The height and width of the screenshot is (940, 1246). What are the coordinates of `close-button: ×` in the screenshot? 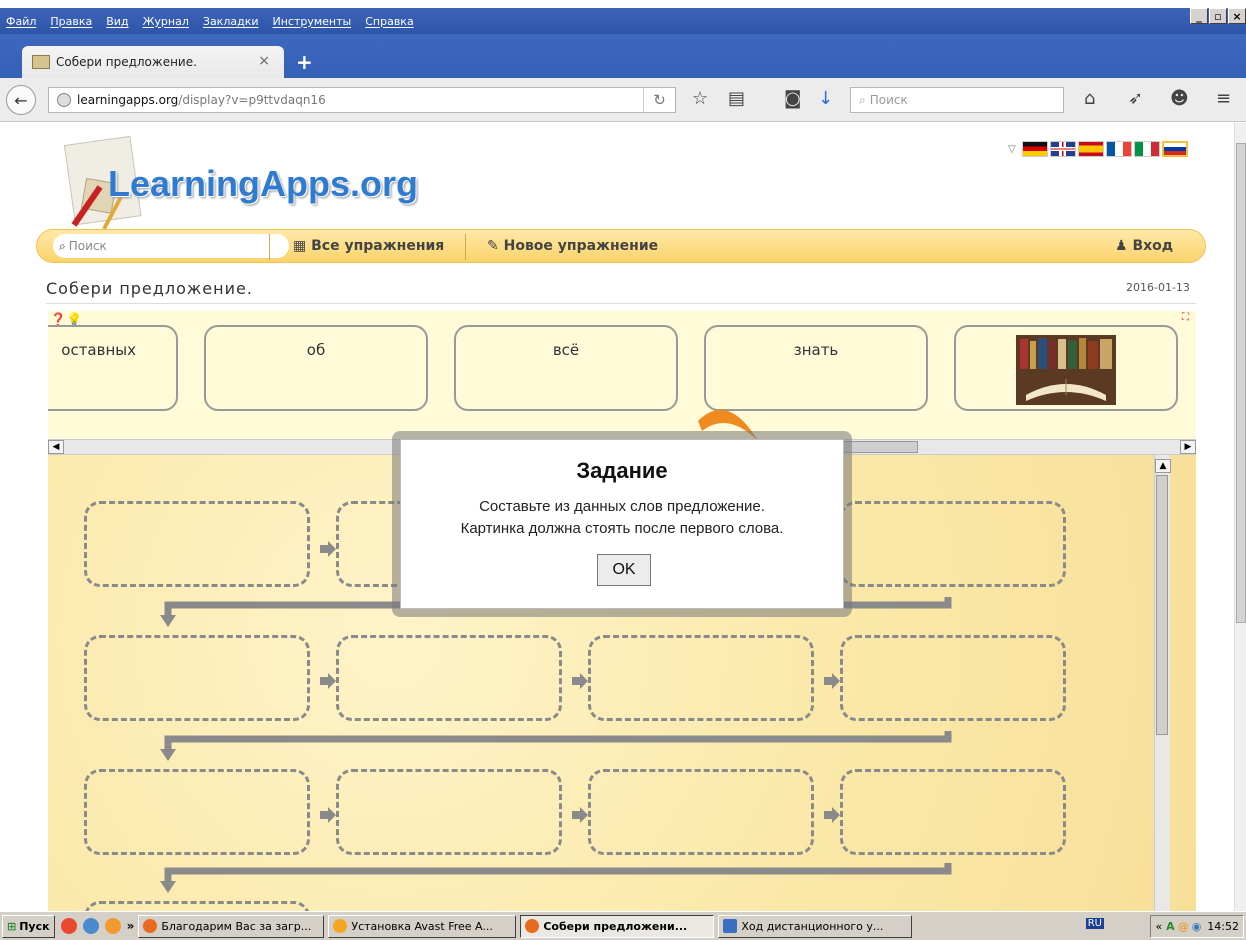 It's located at (1237, 16).